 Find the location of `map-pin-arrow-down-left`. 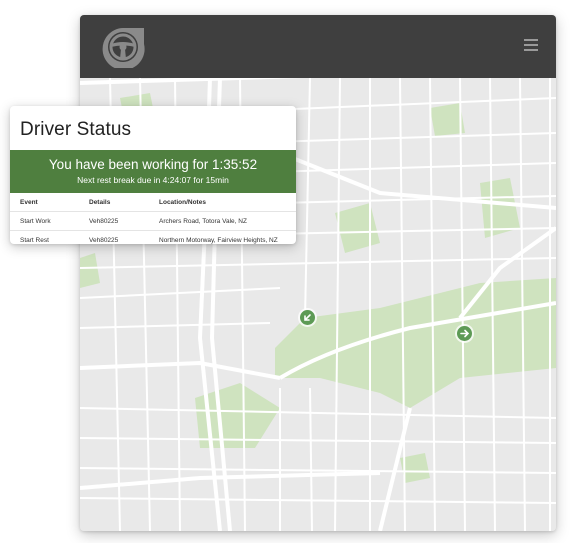

map-pin-arrow-down-left is located at coordinates (307, 317).